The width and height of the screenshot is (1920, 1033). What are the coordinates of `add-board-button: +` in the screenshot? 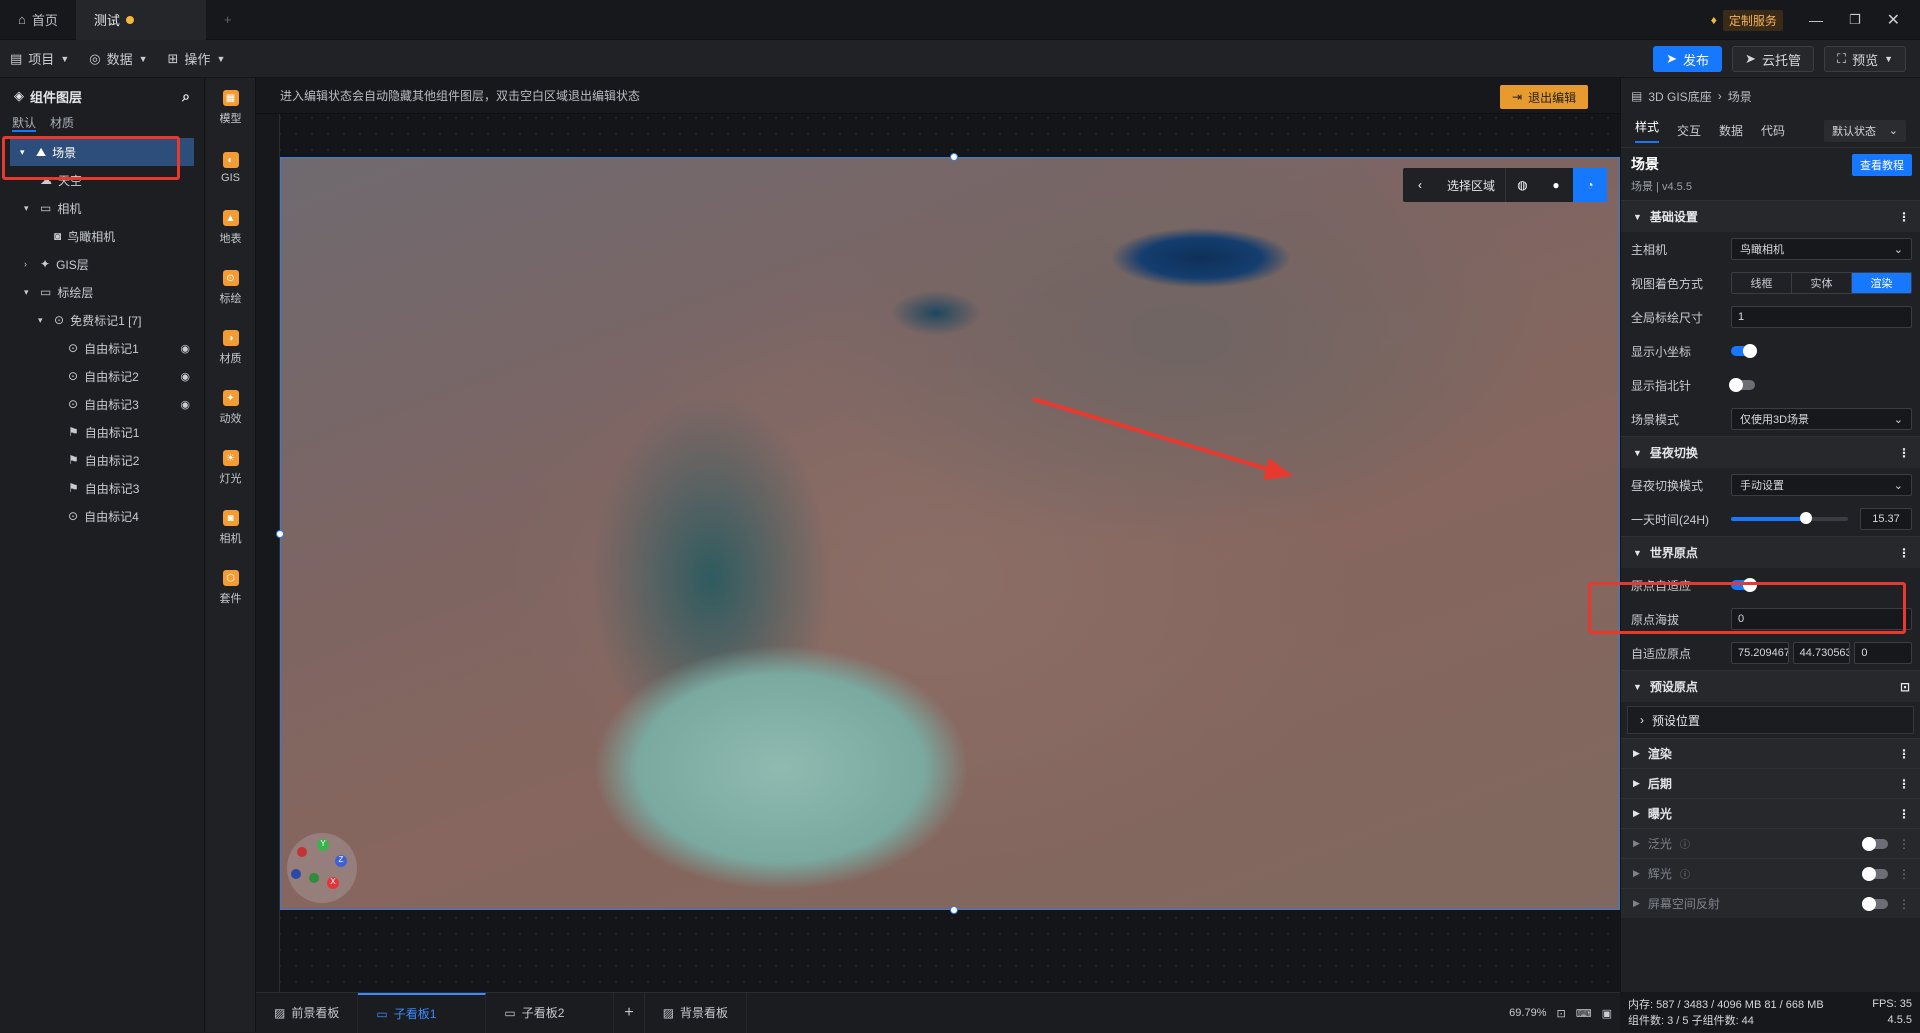 It's located at (629, 1012).